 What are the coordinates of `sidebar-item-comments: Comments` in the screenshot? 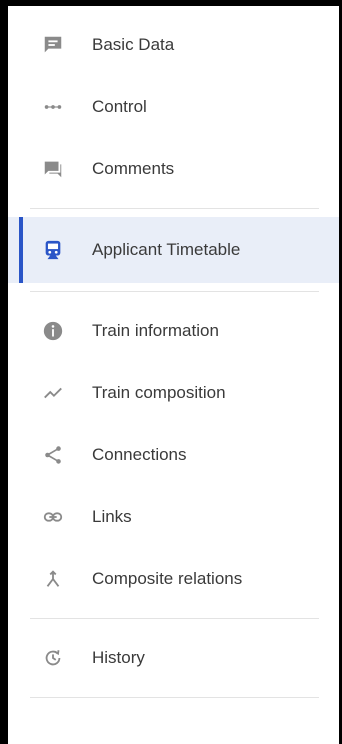 It's located at (173, 169).